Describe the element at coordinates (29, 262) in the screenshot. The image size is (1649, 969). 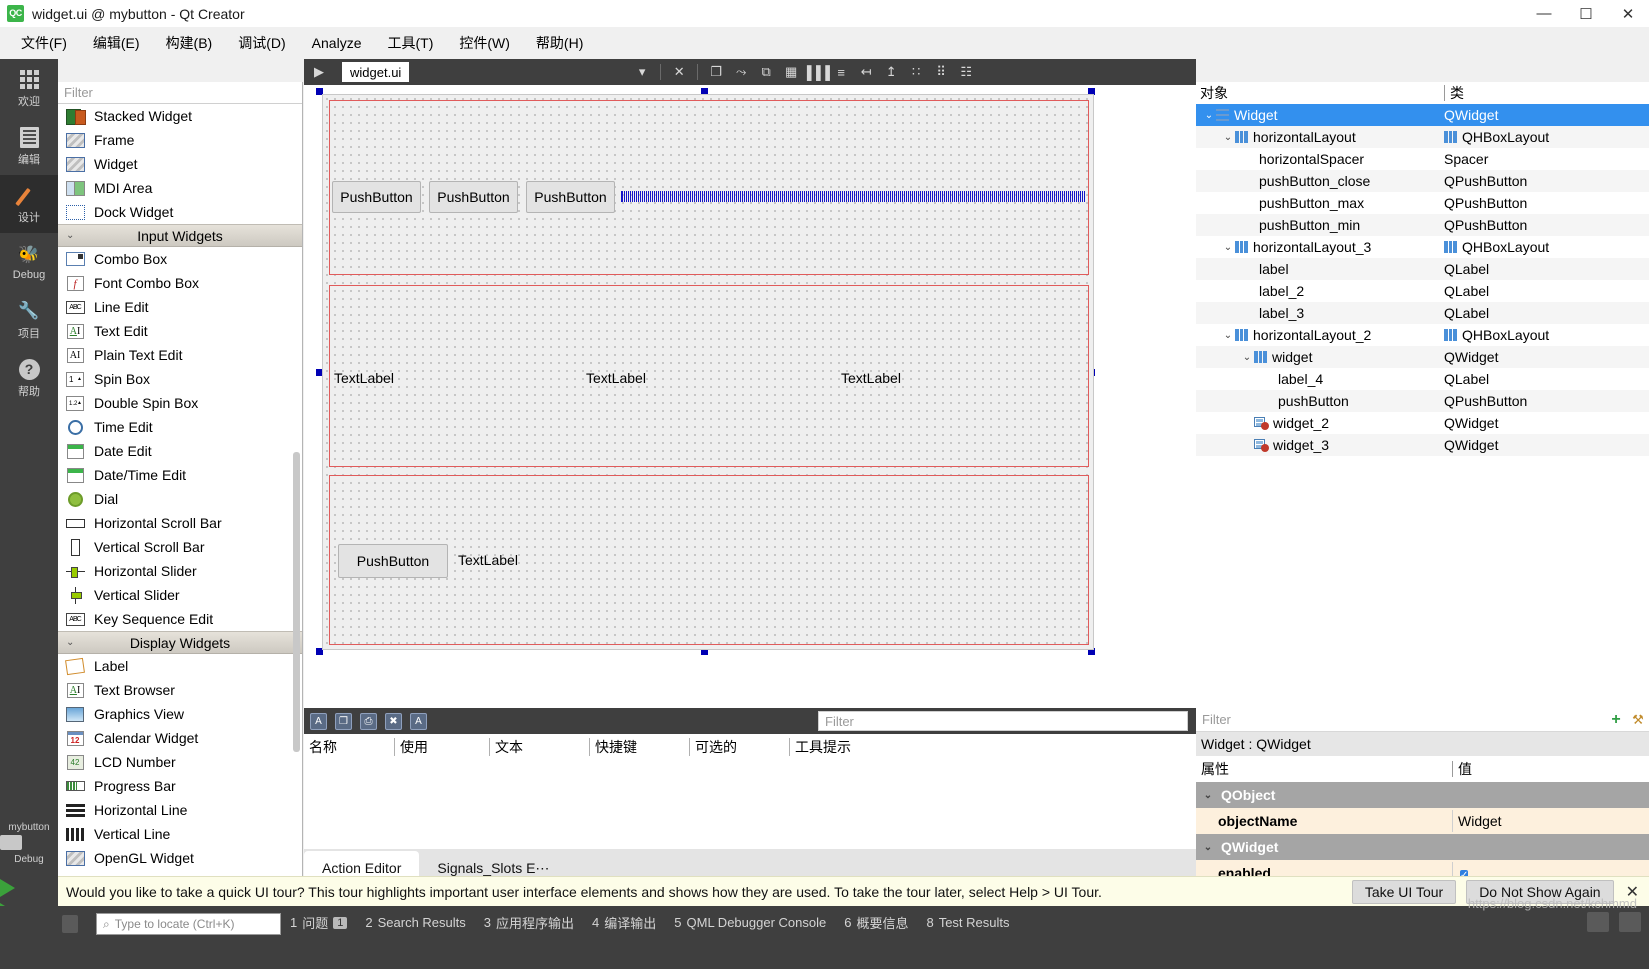
I see `mode-debug: 🐝 Debug` at that location.